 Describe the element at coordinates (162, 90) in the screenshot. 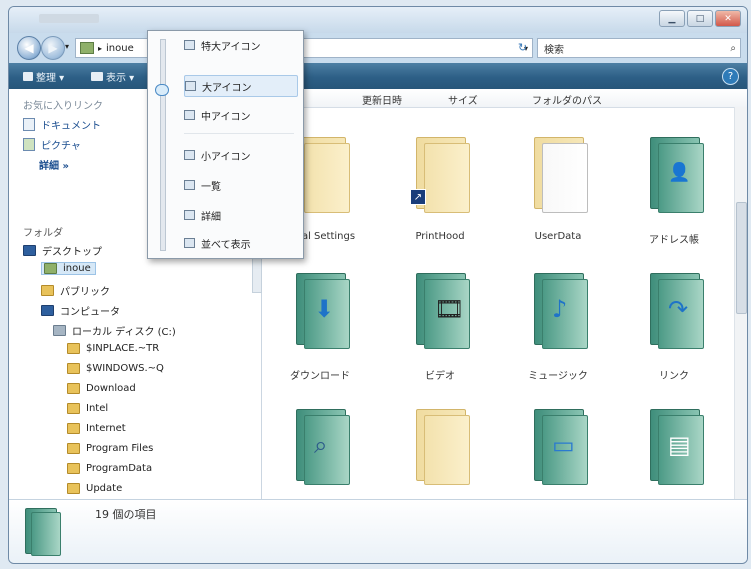

I see `slider-thumb` at that location.